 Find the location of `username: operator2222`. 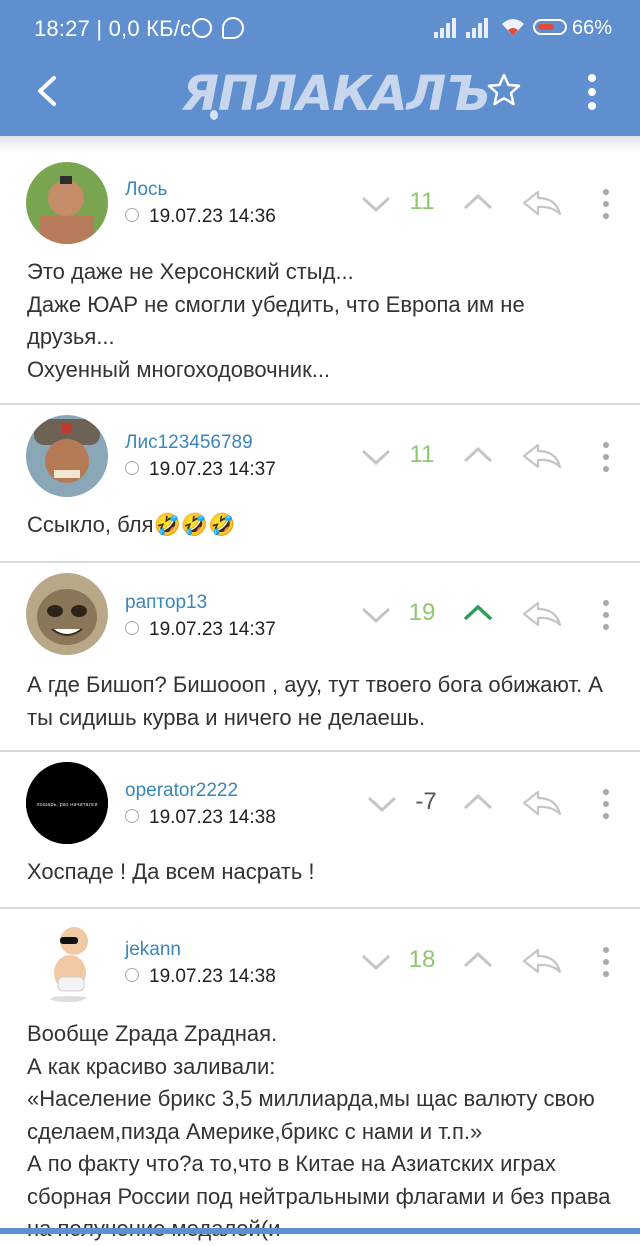

username: operator2222 is located at coordinates (181, 791).